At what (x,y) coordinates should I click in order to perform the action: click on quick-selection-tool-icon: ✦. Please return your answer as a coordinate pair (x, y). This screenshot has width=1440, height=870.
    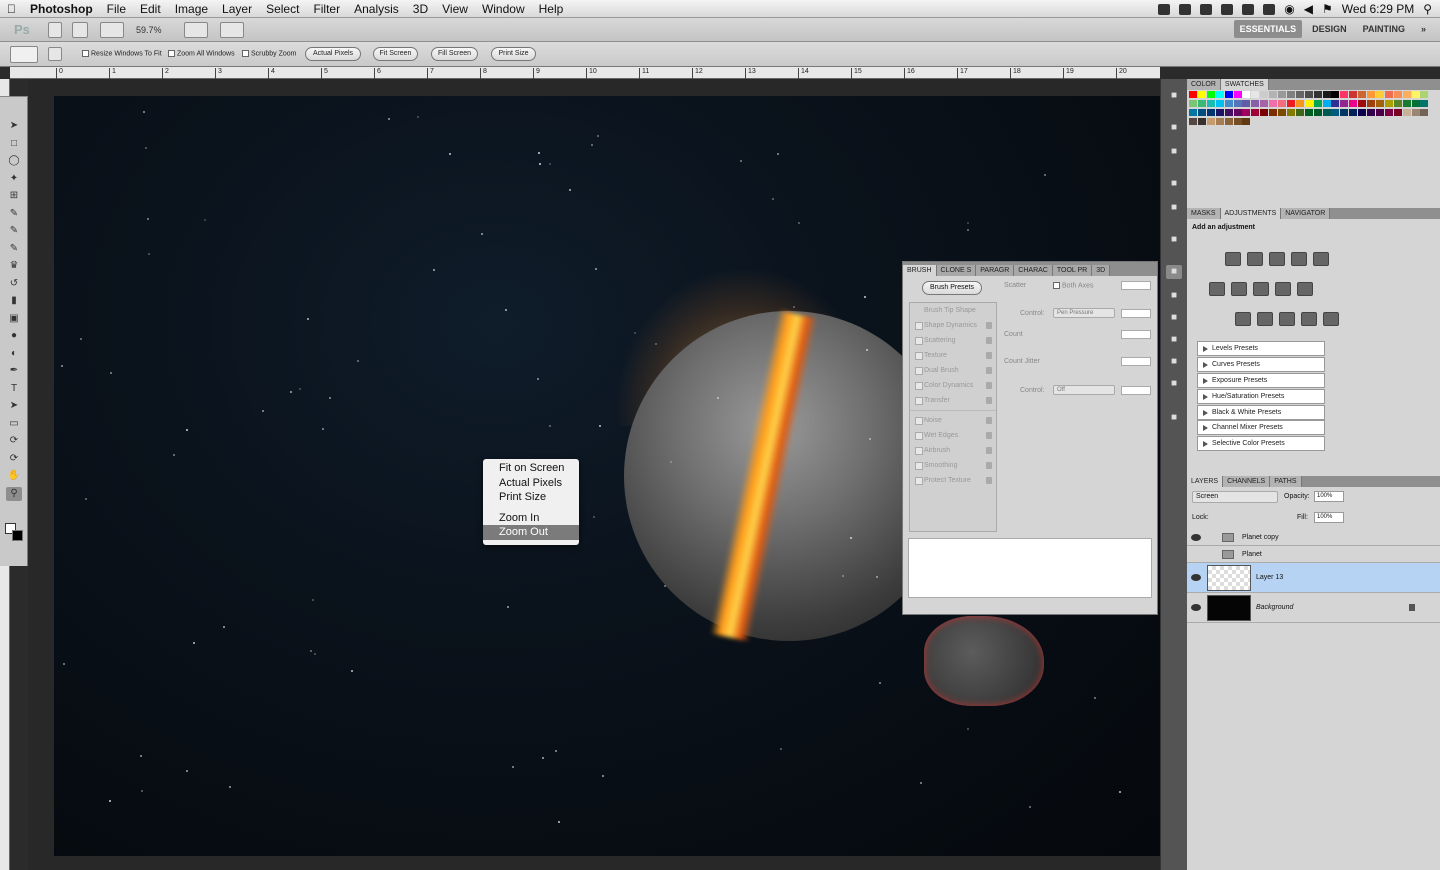
    Looking at the image, I should click on (14, 179).